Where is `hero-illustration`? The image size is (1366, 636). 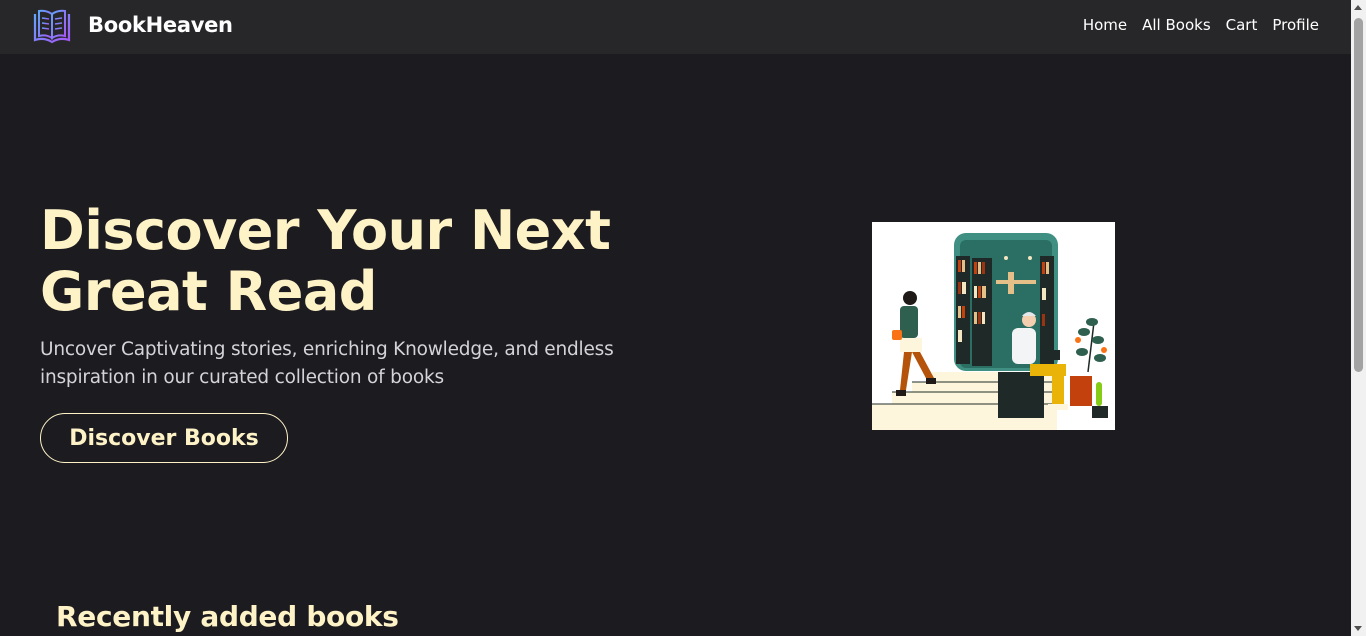
hero-illustration is located at coordinates (993, 326).